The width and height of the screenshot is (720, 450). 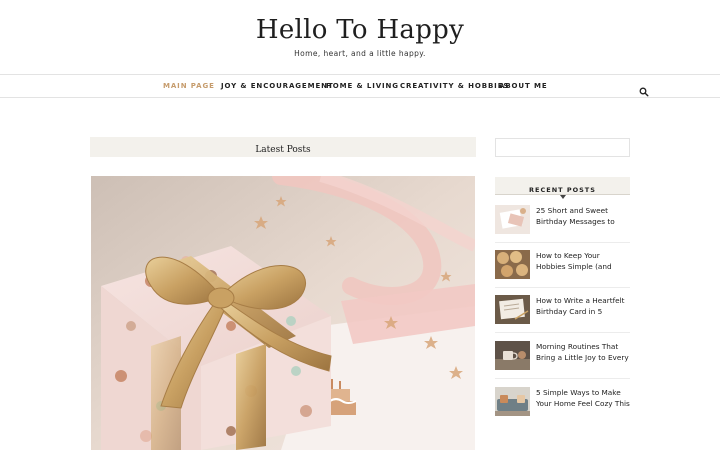 I want to click on nav-item-about-me: ABOUT ME, so click(x=523, y=86).